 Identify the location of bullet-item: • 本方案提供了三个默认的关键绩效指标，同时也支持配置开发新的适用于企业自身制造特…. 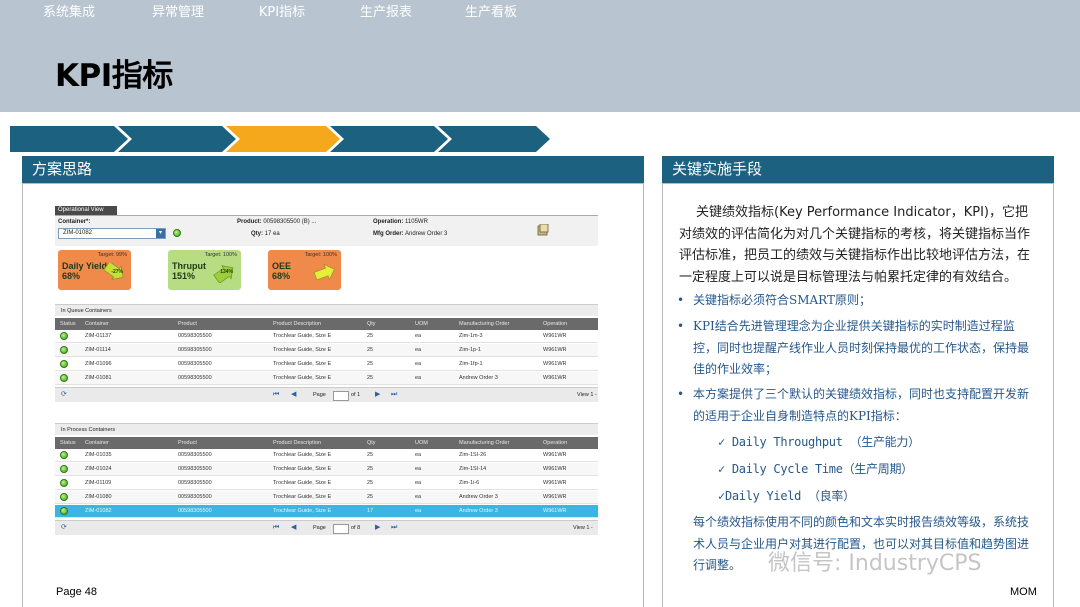
(856, 405).